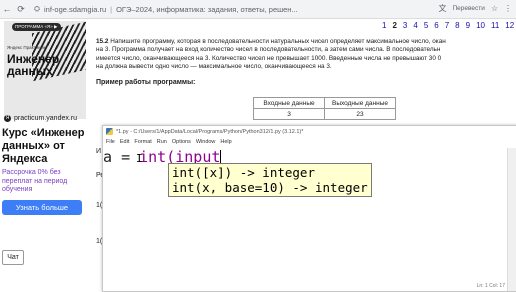  Describe the element at coordinates (405, 25) in the screenshot. I see `page-link-3: 3` at that location.